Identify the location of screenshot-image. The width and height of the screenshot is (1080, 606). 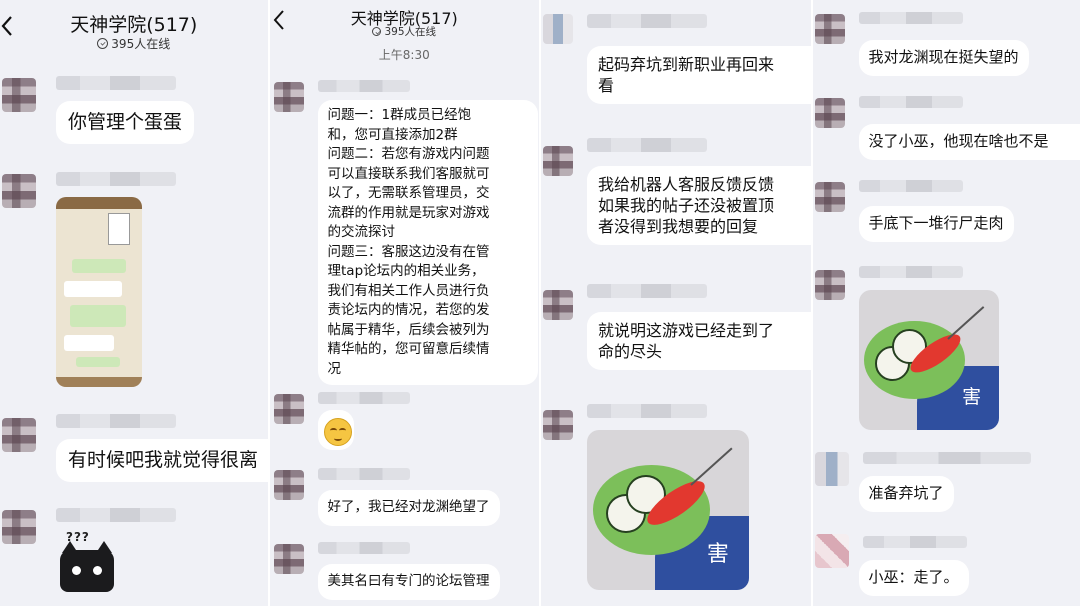
(99, 292).